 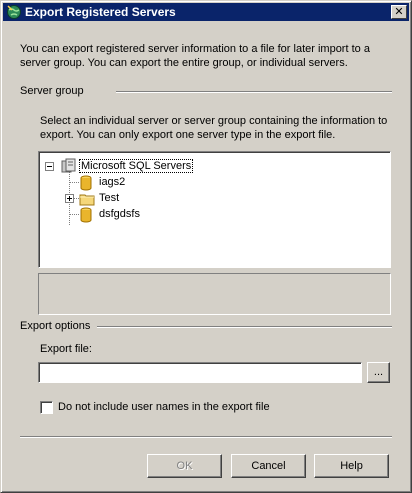 I want to click on folder-icon, so click(x=87, y=200).